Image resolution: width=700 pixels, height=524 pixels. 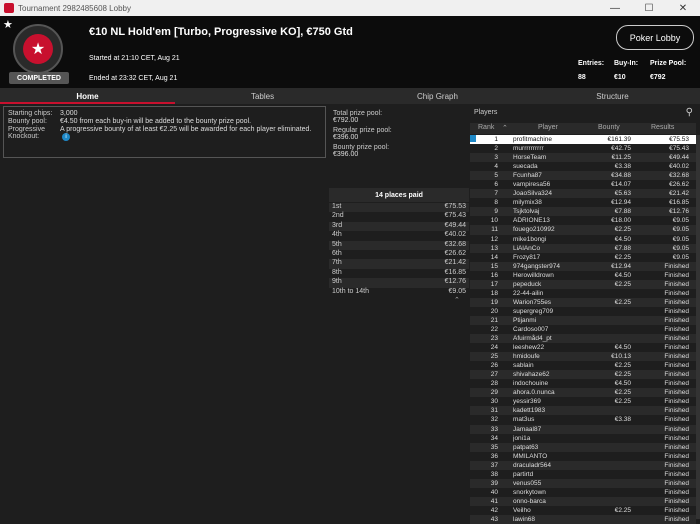 What do you see at coordinates (525, 320) in the screenshot?
I see `player-cell: Ptijanmi` at bounding box center [525, 320].